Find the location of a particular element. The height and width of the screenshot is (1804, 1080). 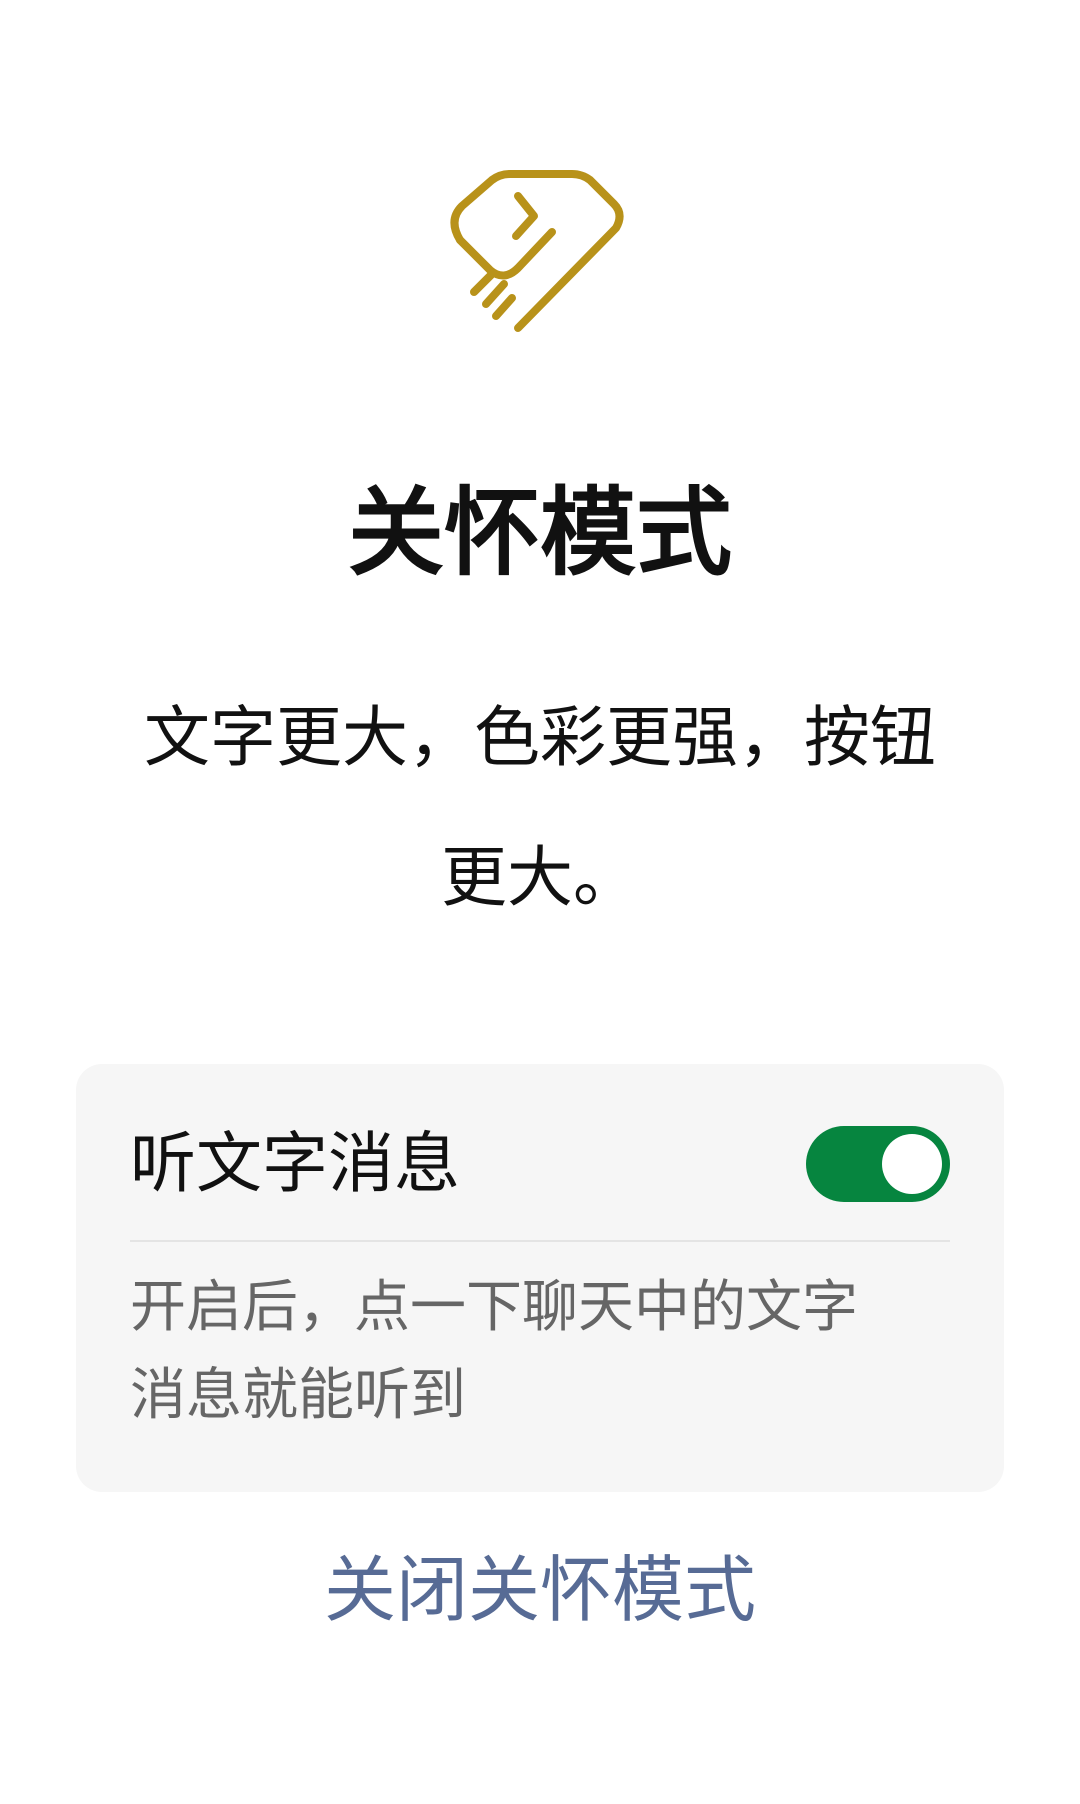

mode-description-line1: 文字更大，色彩更强，按钮 is located at coordinates (540, 737).